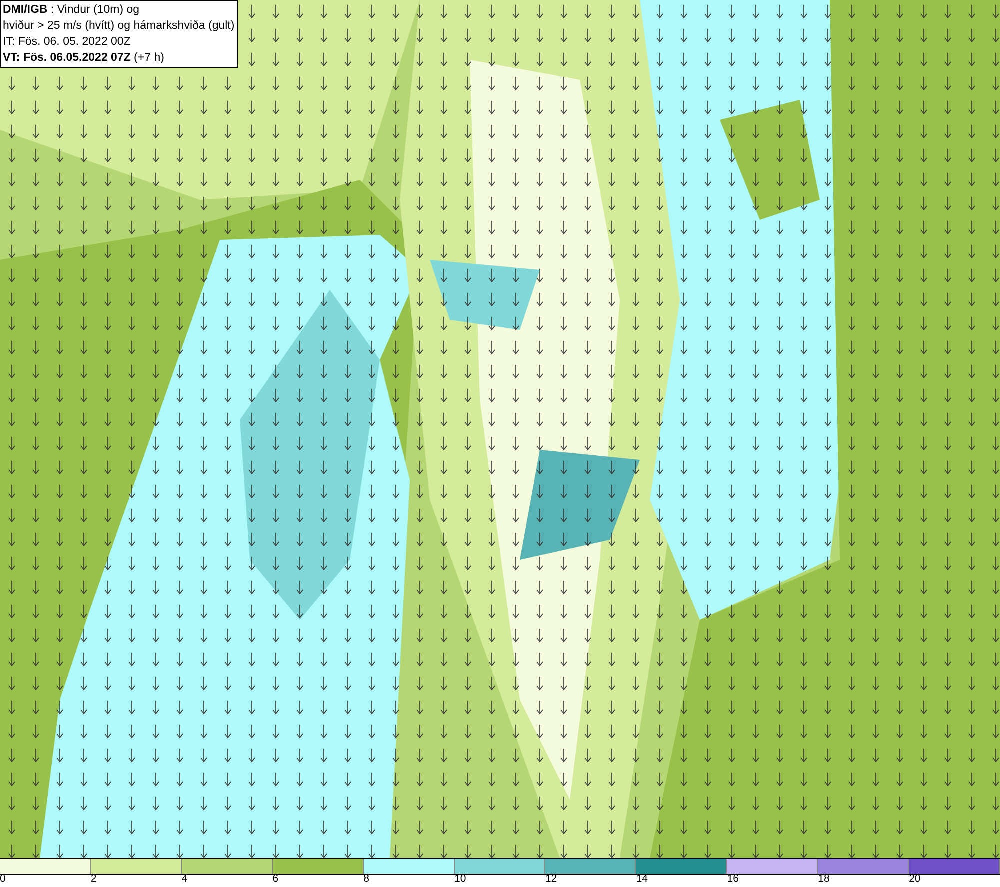  What do you see at coordinates (275, 879) in the screenshot?
I see `legend-label: 6` at bounding box center [275, 879].